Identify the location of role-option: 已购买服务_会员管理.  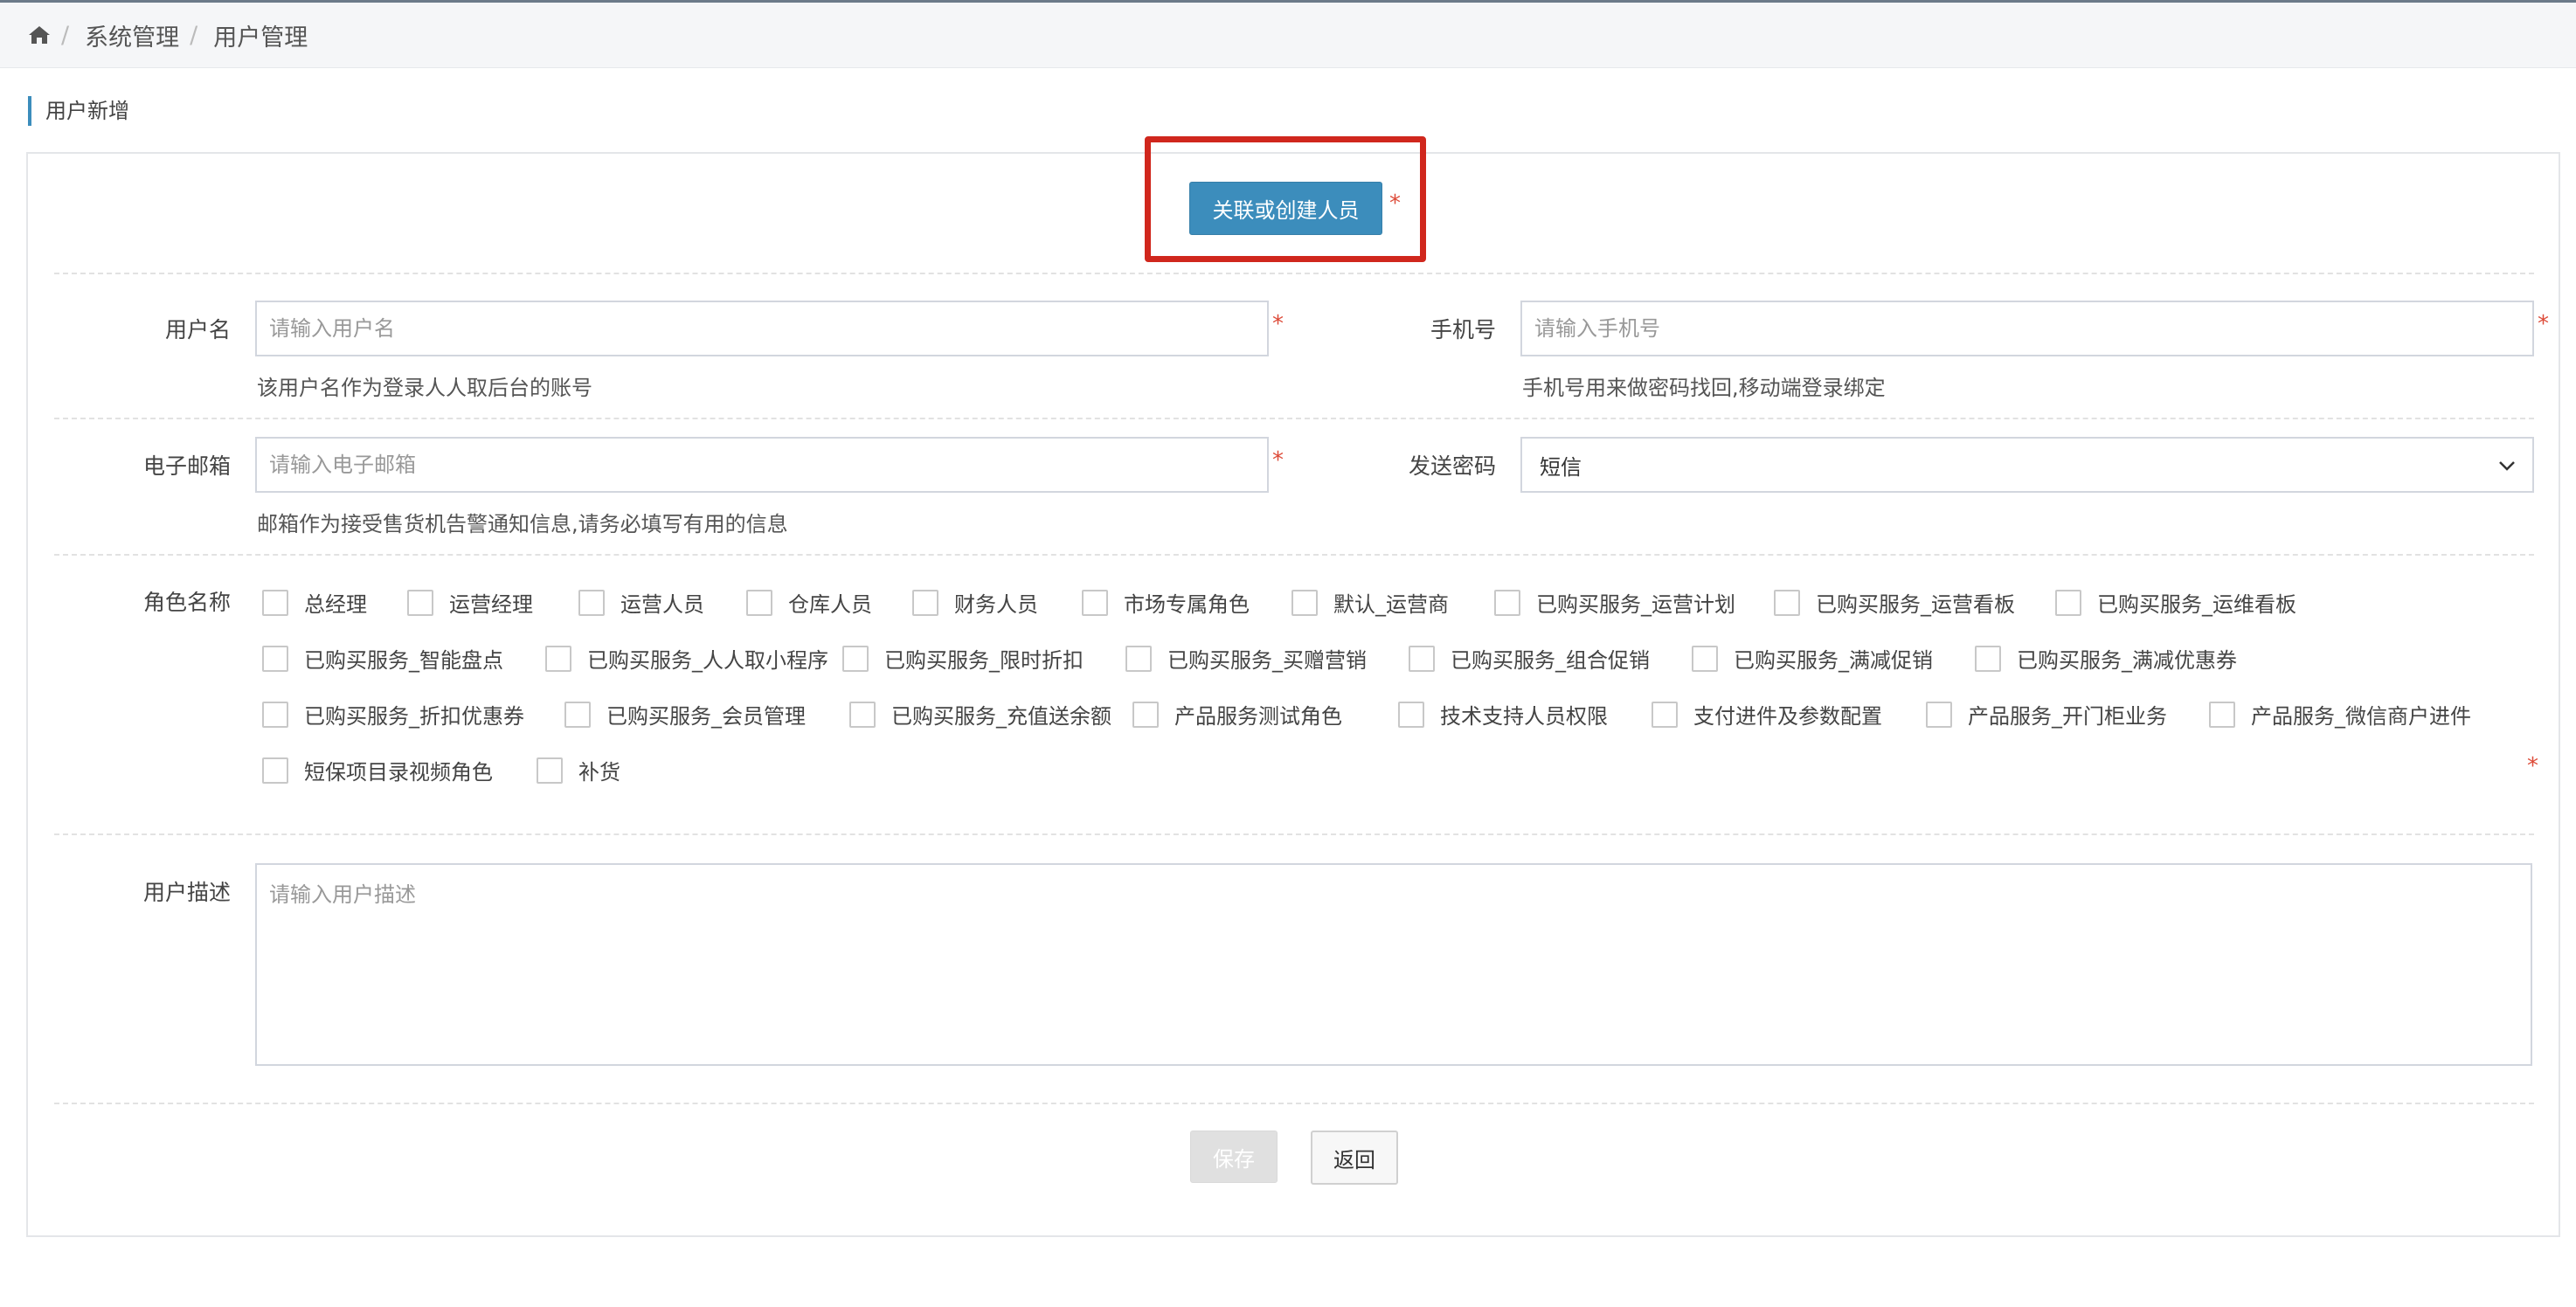
(685, 714).